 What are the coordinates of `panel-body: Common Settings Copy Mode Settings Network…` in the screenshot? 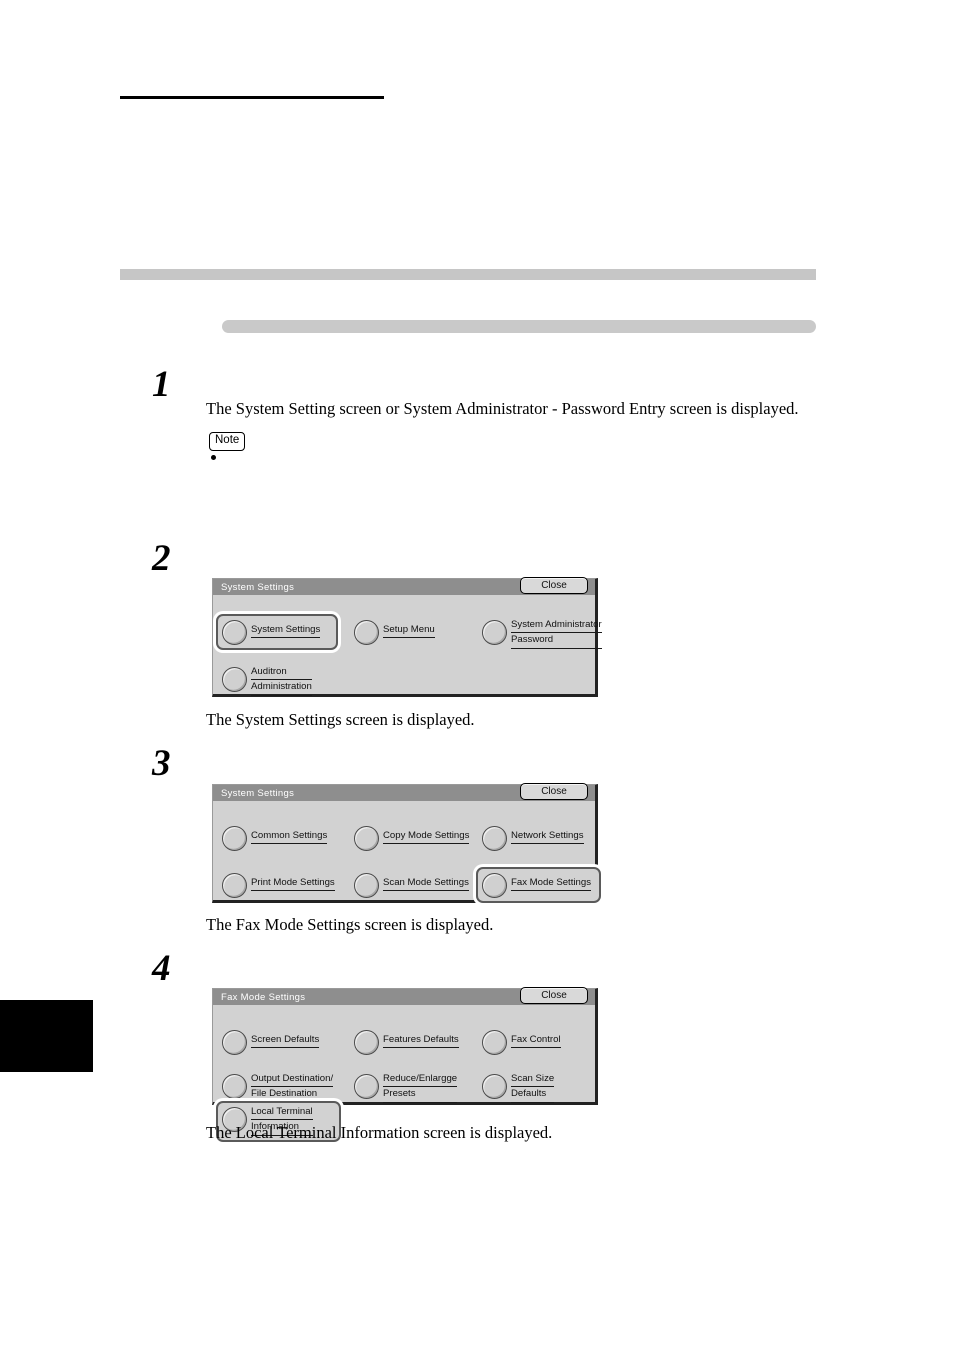 It's located at (407, 852).